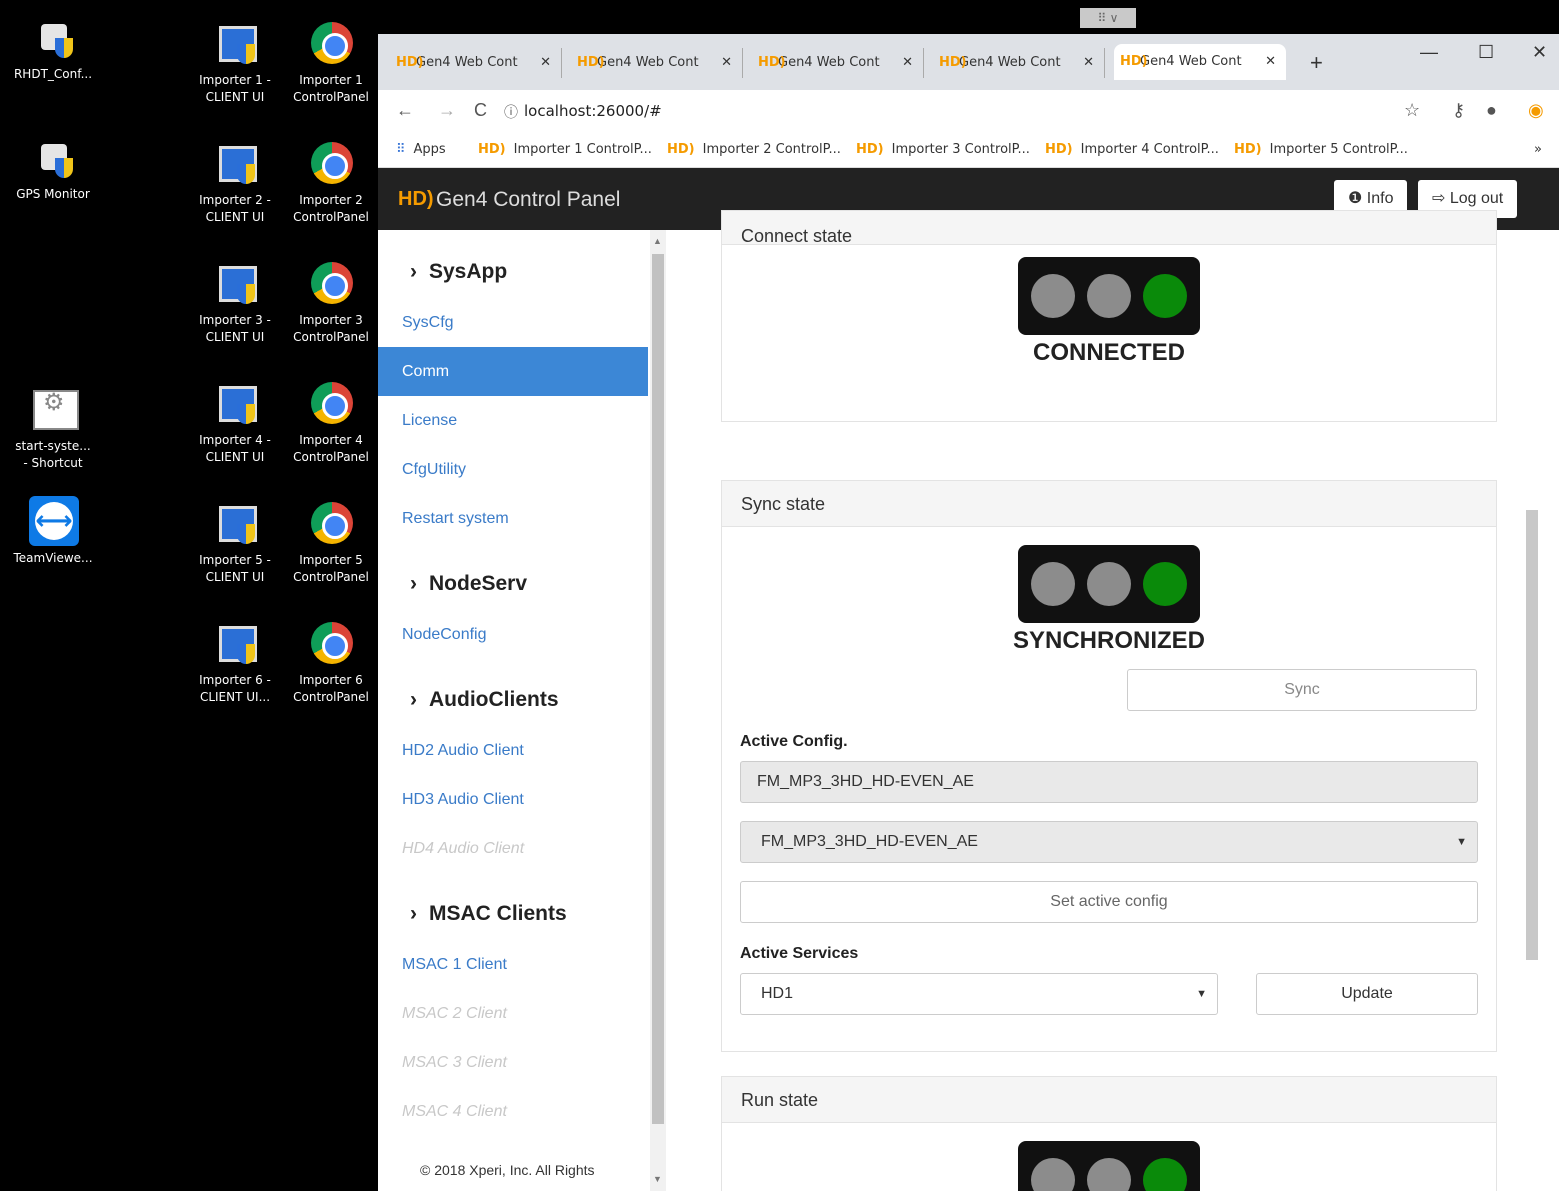 Image resolution: width=1559 pixels, height=1191 pixels. I want to click on desktop-icon-importer2-cp: Importer 2 ControlPanel, so click(331, 182).